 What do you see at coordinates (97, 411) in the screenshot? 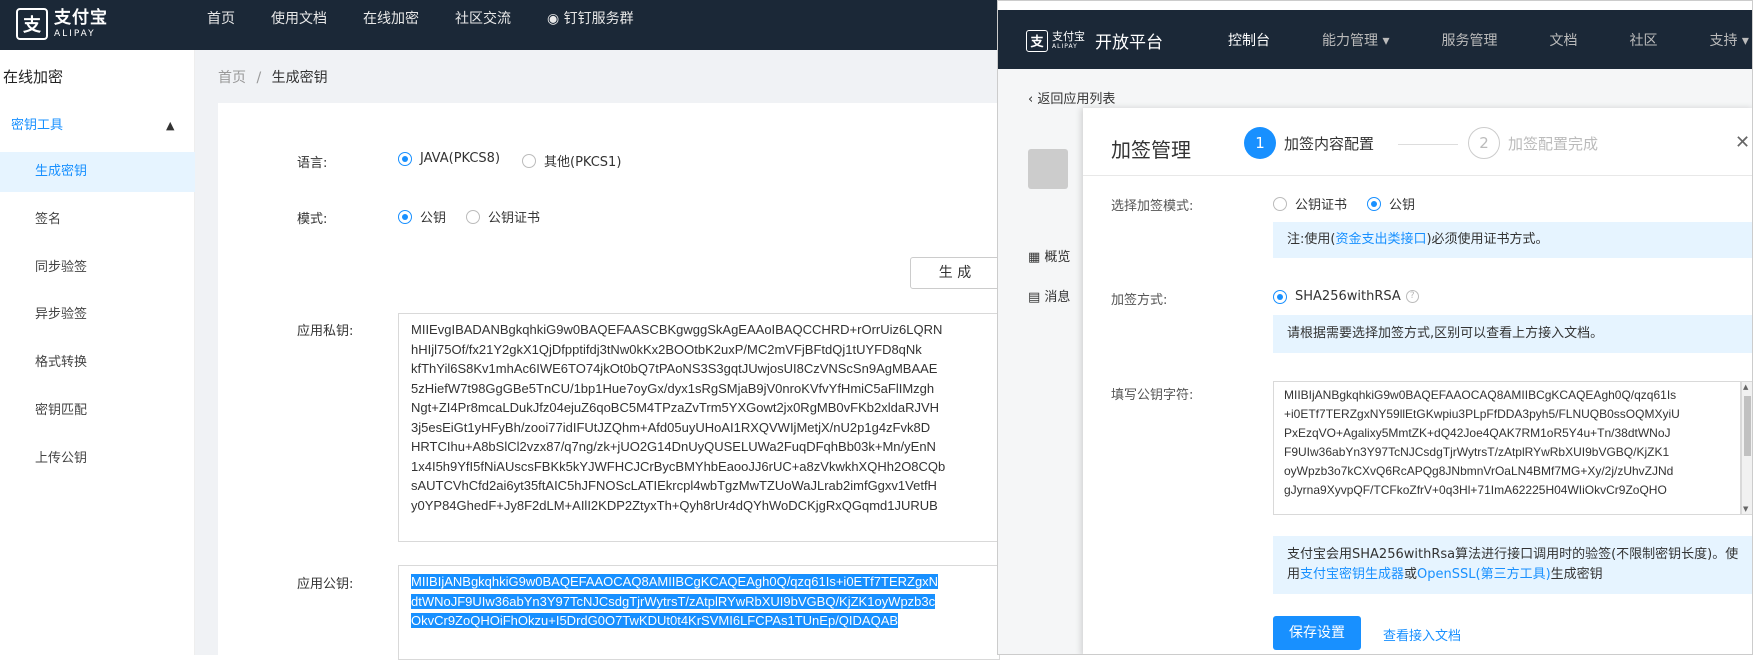
I see `sidebar-item-key-match: 密钥匹配` at bounding box center [97, 411].